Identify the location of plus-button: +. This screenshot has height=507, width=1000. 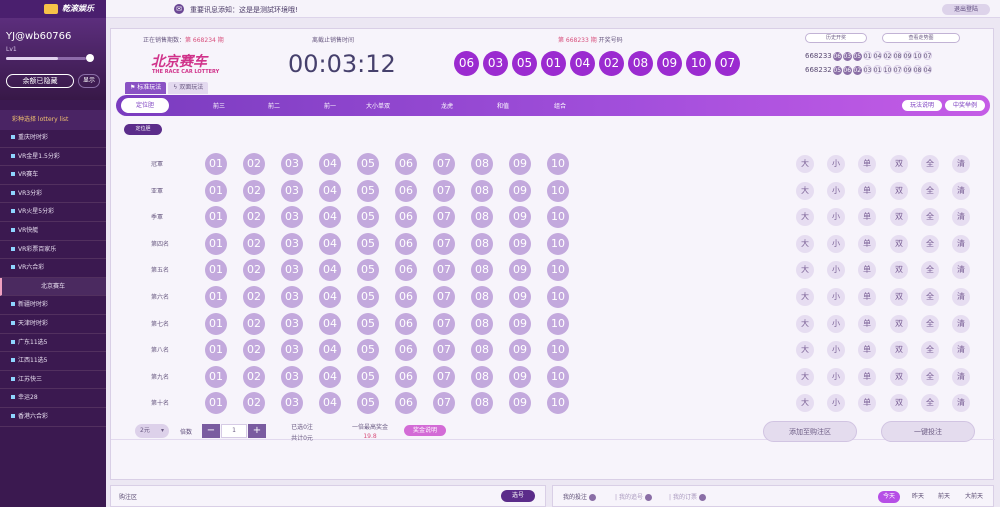
(257, 431).